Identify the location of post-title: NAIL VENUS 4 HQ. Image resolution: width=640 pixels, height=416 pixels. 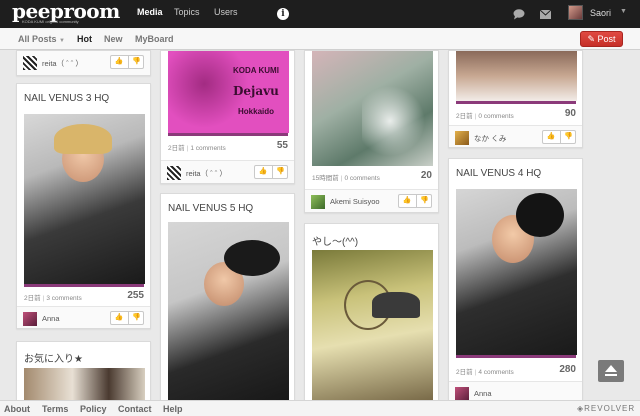
(498, 173).